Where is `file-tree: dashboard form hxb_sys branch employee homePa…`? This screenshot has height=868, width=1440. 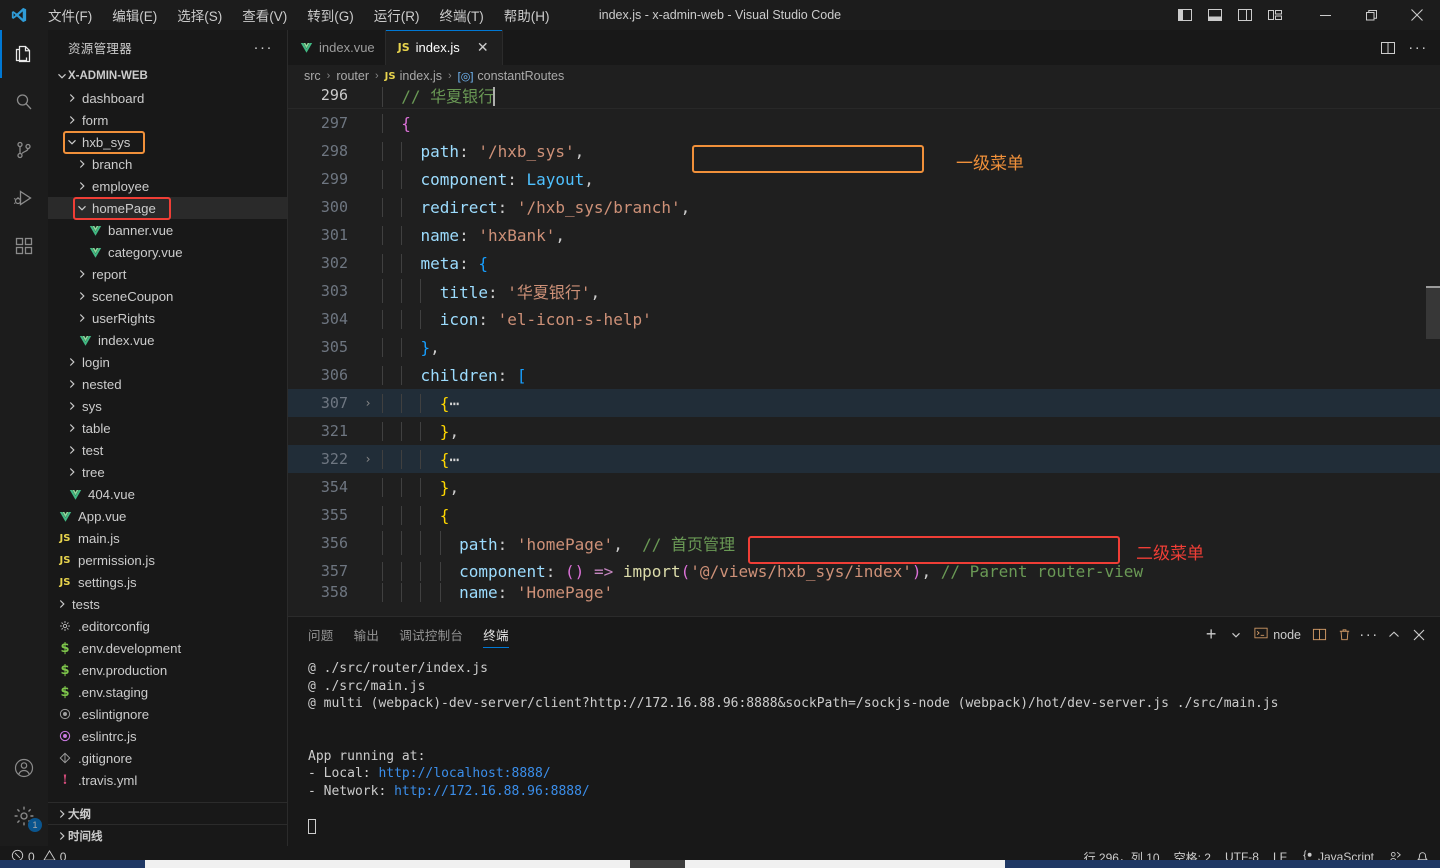 file-tree: dashboard form hxb_sys branch employee homePa… is located at coordinates (167, 444).